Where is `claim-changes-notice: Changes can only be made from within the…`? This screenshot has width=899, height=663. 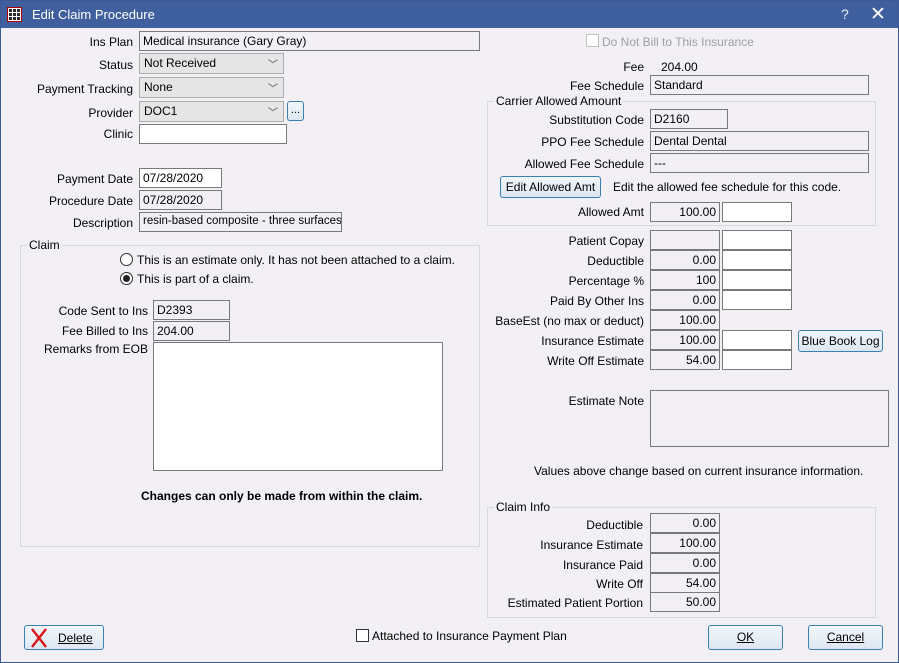 claim-changes-notice: Changes can only be made from within the… is located at coordinates (282, 496).